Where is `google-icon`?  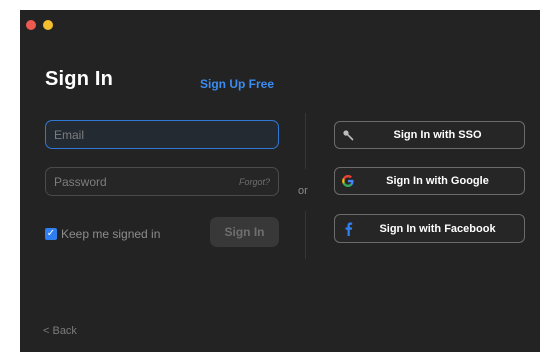
google-icon is located at coordinates (348, 181).